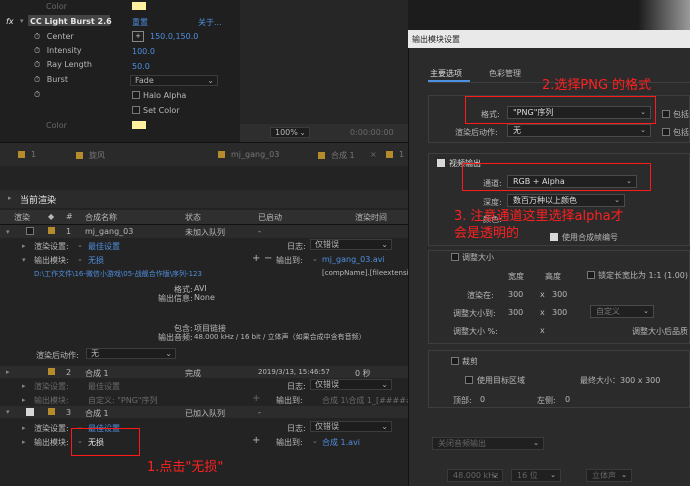 This screenshot has width=690, height=486. What do you see at coordinates (118, 274) in the screenshot?
I see `output-path: D:\工作文件\16-微信小游戏\05-战舰合作版\序列-123` at bounding box center [118, 274].